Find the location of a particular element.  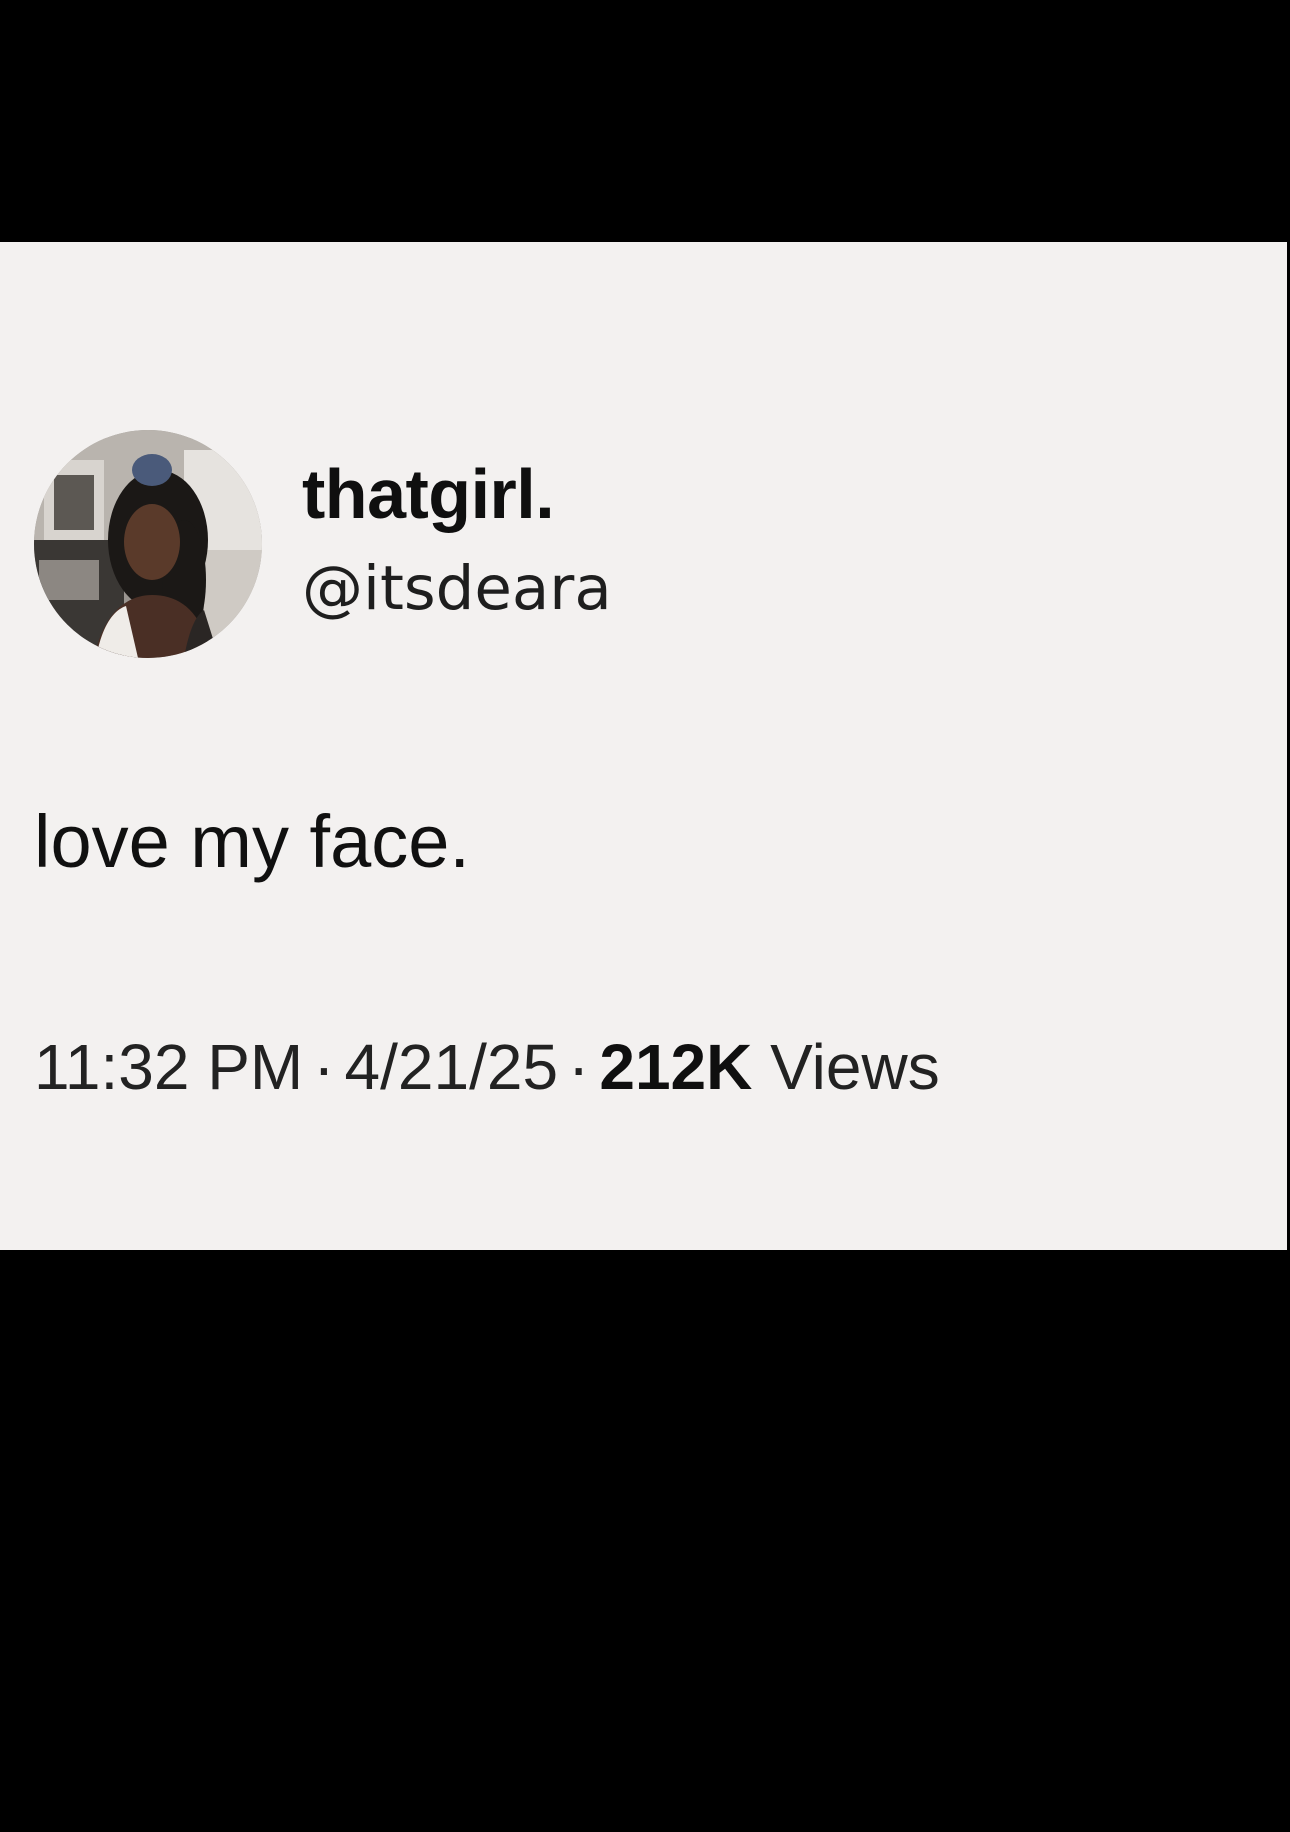

tweet-date: 4/21/25 is located at coordinates (452, 1067).